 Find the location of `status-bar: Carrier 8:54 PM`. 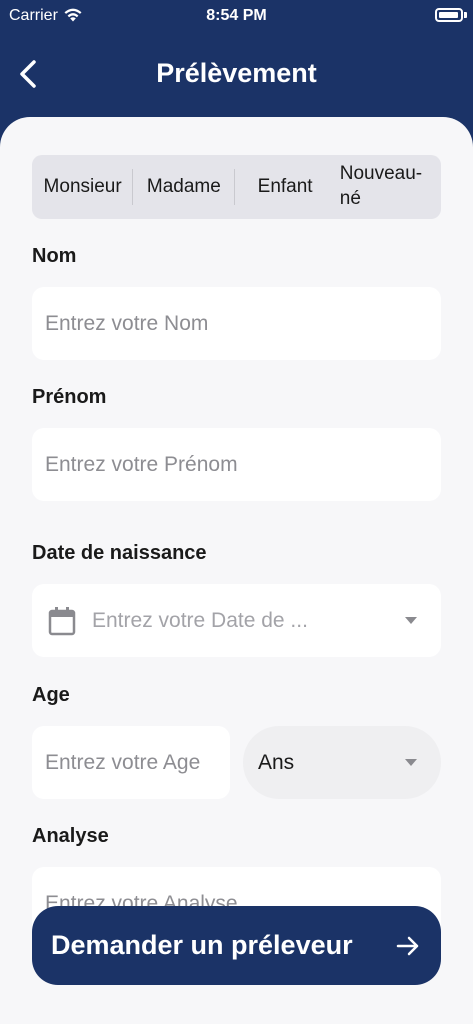

status-bar: Carrier 8:54 PM is located at coordinates (236, 17).